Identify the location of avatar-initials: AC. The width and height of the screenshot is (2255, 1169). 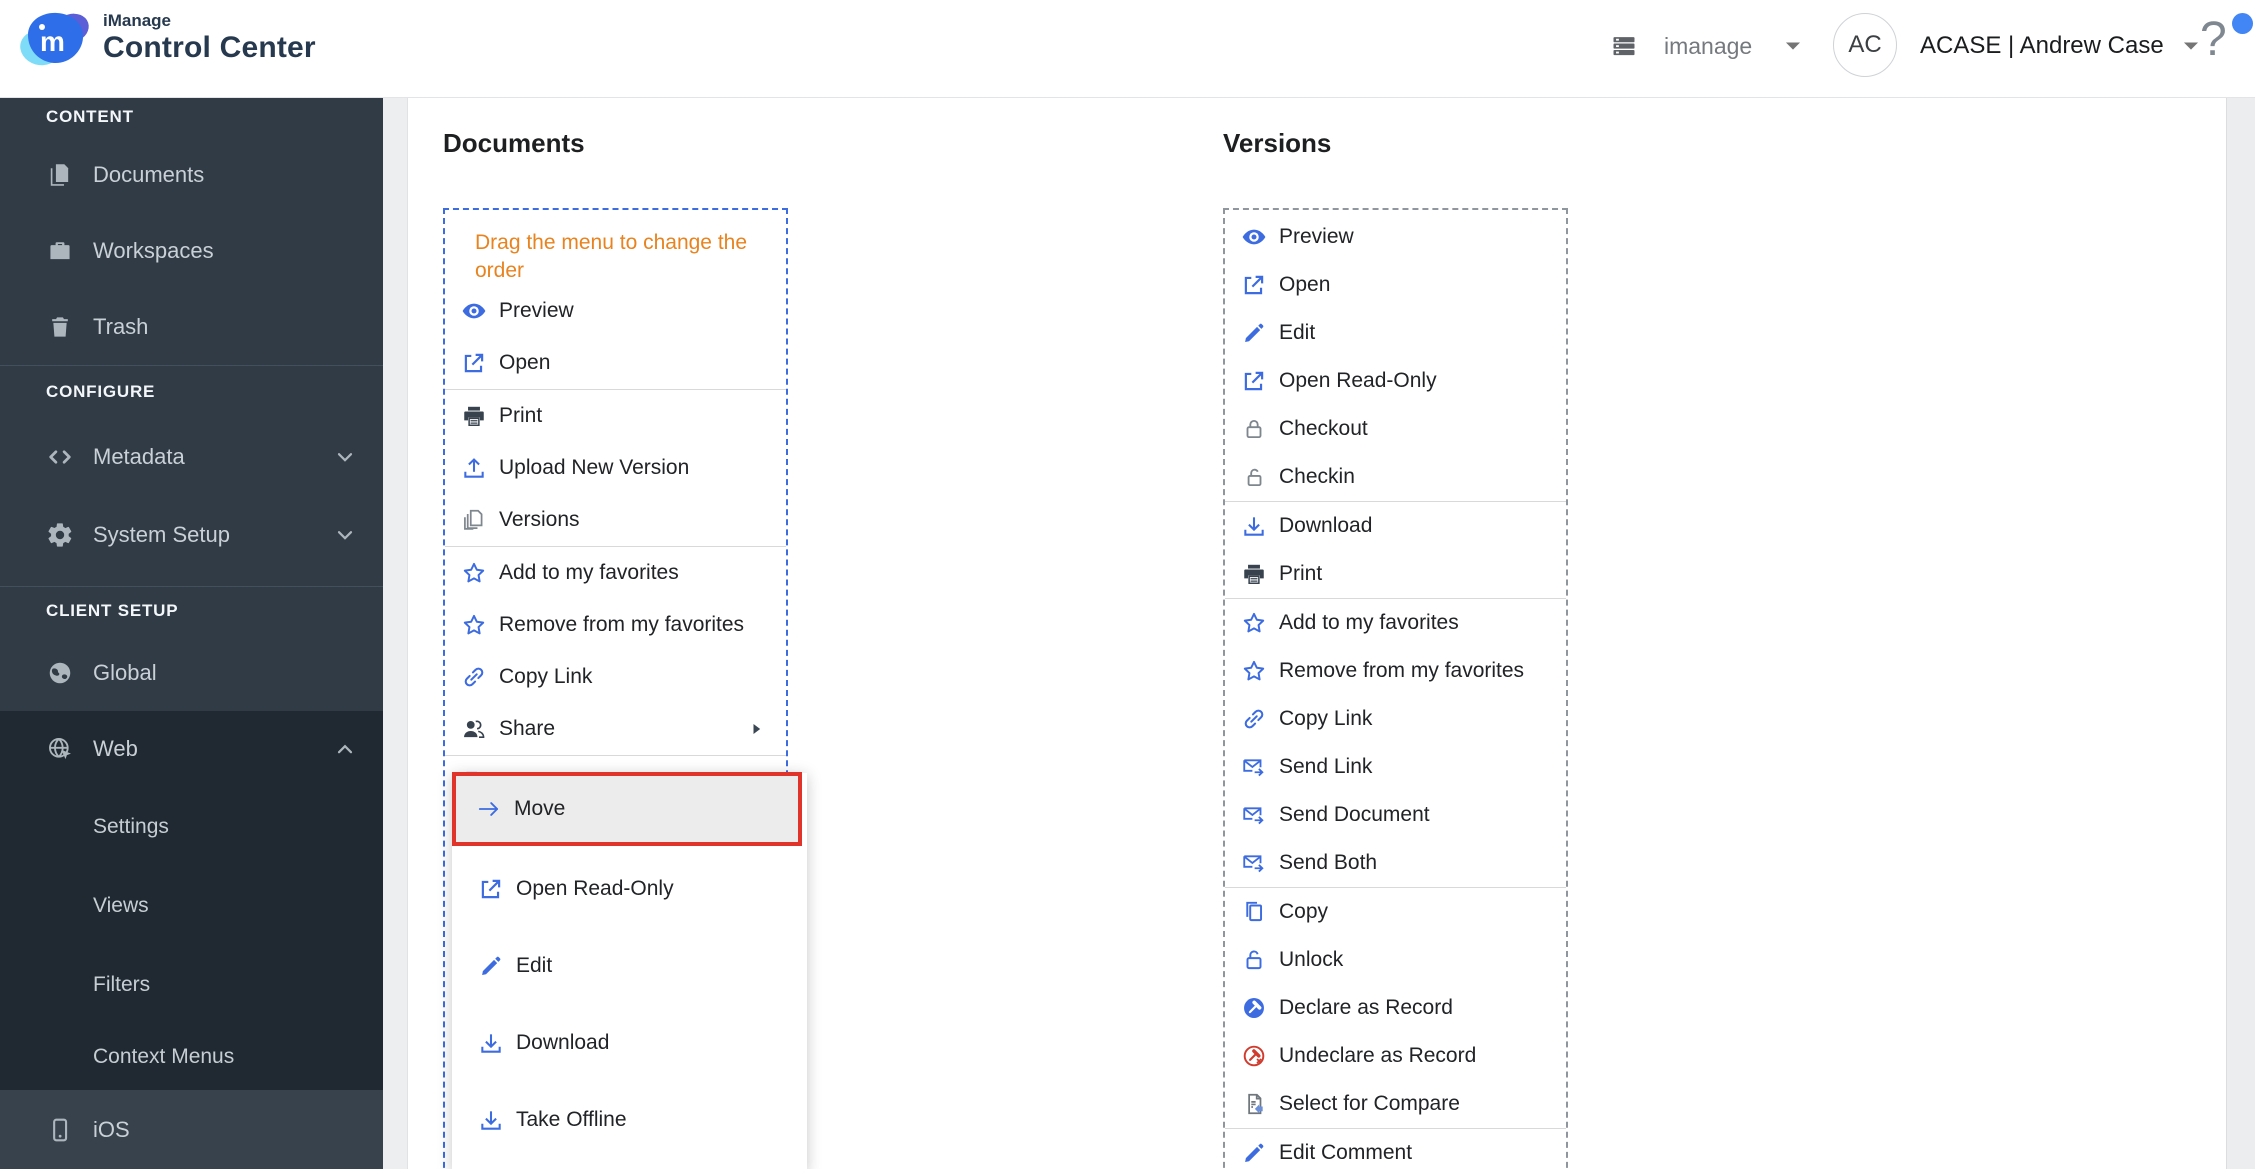
(1865, 44).